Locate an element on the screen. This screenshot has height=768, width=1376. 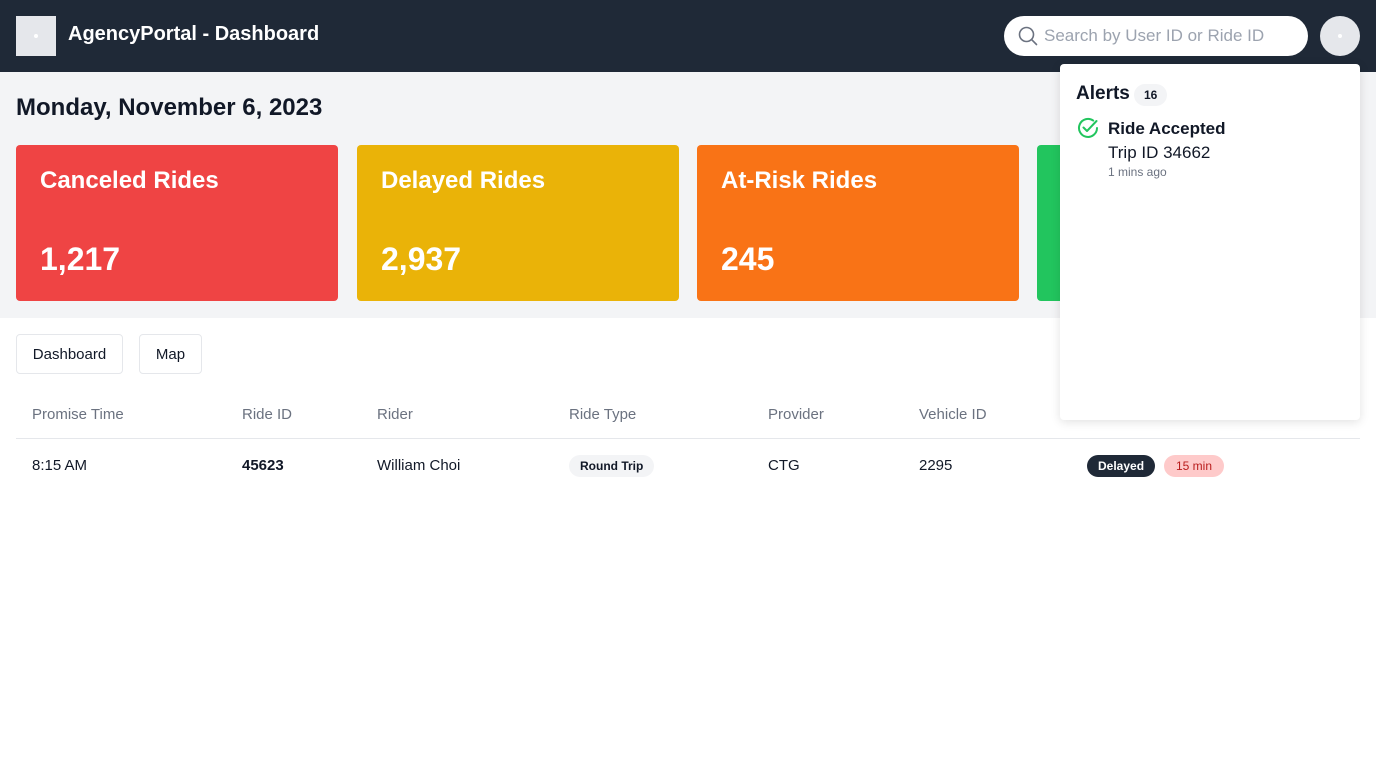
delay-badge: 15 min is located at coordinates (1194, 466).